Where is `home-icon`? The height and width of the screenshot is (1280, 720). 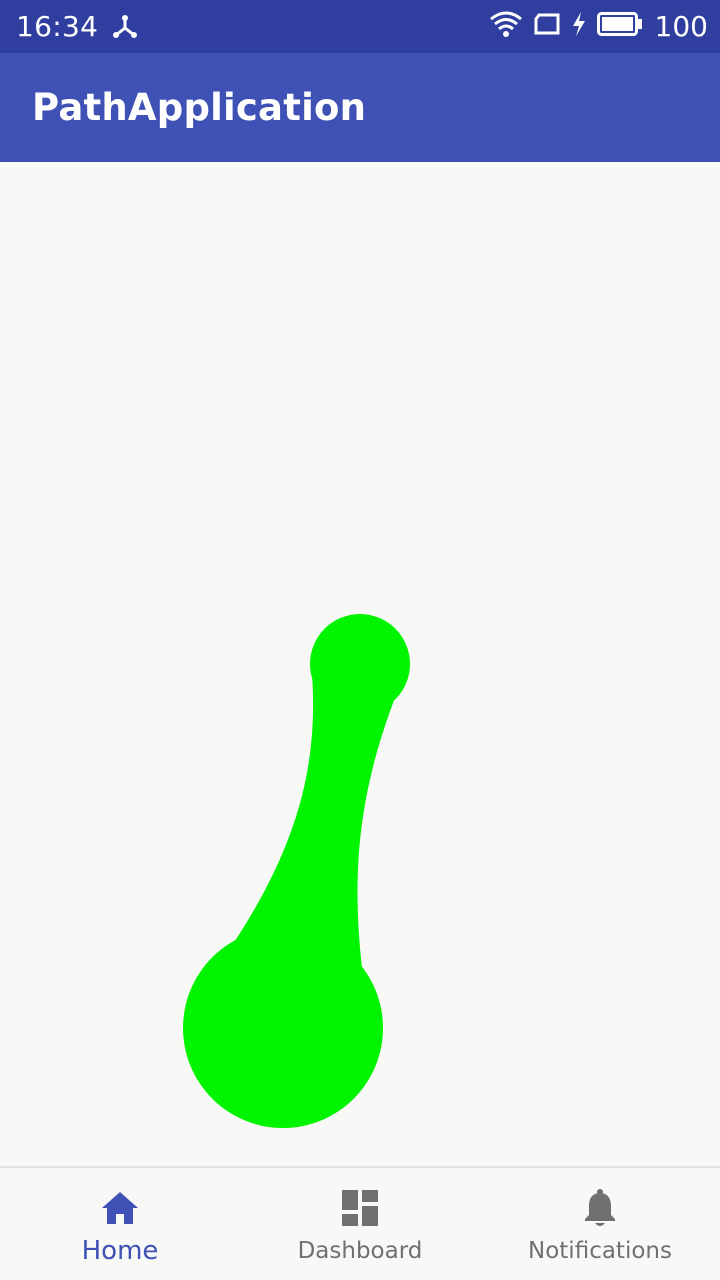 home-icon is located at coordinates (120, 1208).